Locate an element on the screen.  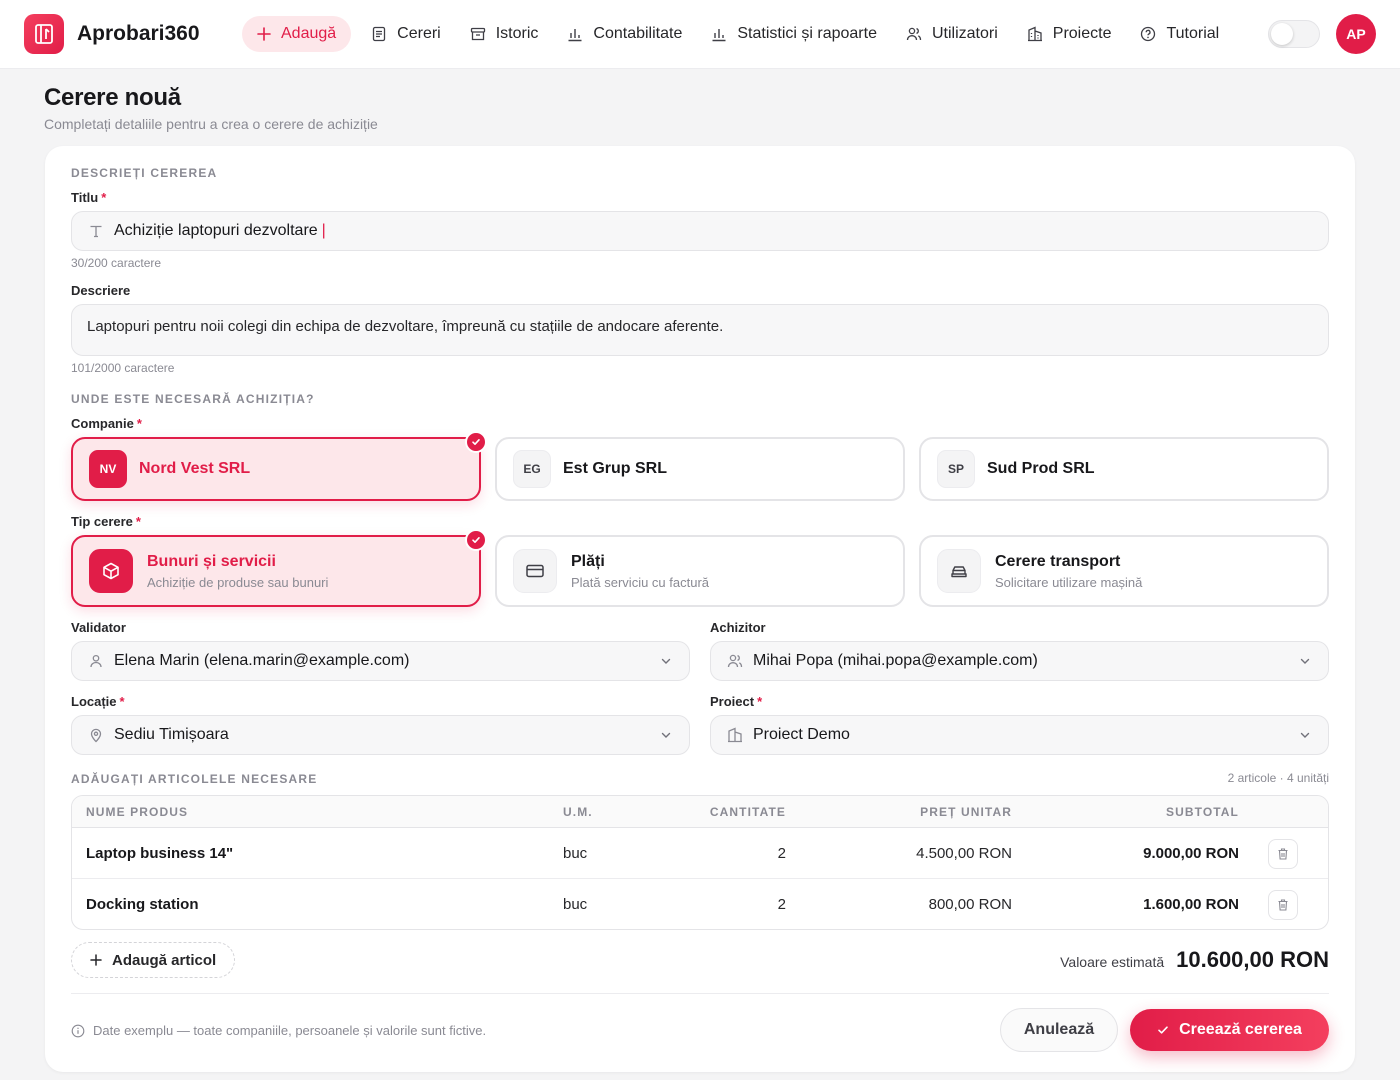
estimate-value: 10.600,00 RON is located at coordinates (1252, 959).